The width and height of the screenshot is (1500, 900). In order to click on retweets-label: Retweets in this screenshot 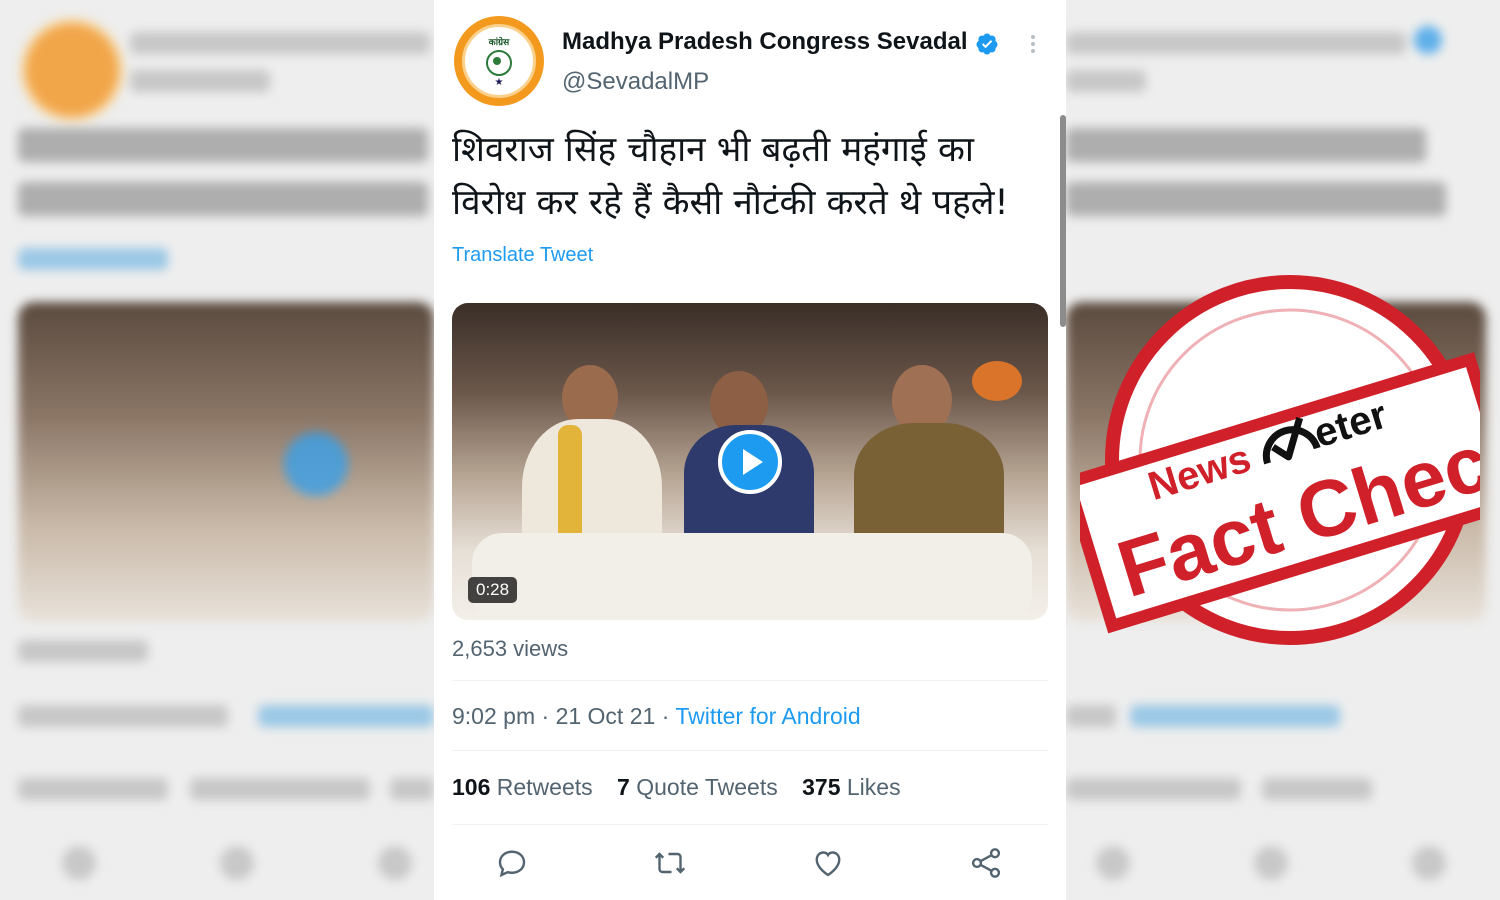, I will do `click(544, 787)`.